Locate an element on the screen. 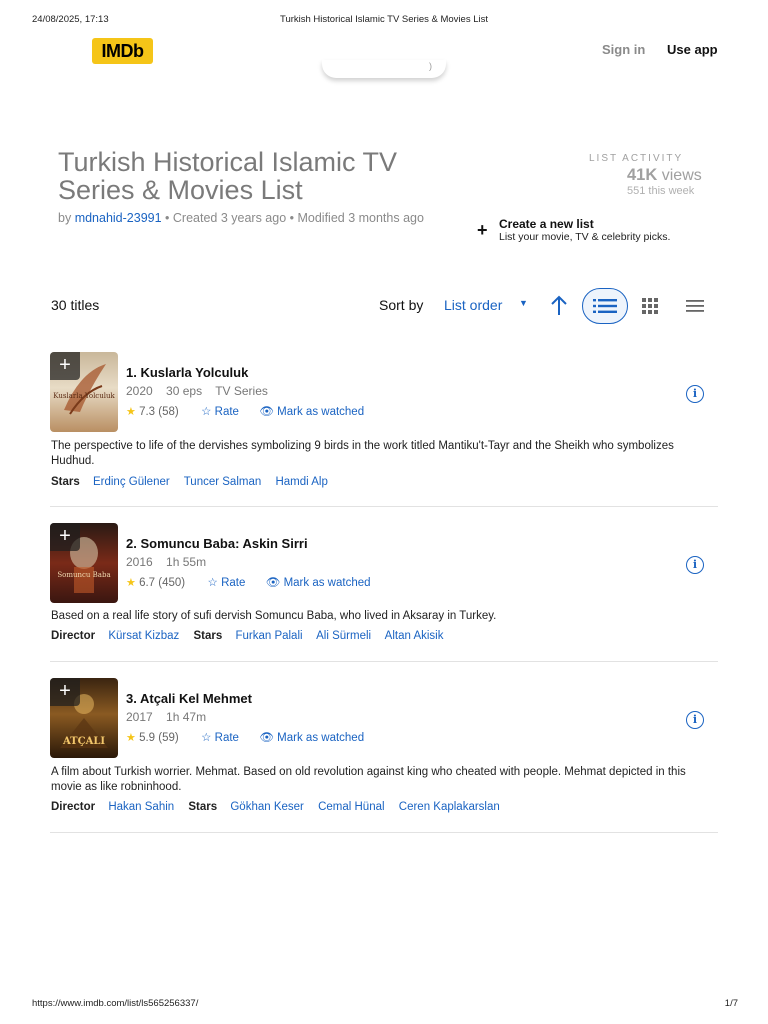 The height and width of the screenshot is (1024, 768). star-link: Tuncer Salman is located at coordinates (223, 482).